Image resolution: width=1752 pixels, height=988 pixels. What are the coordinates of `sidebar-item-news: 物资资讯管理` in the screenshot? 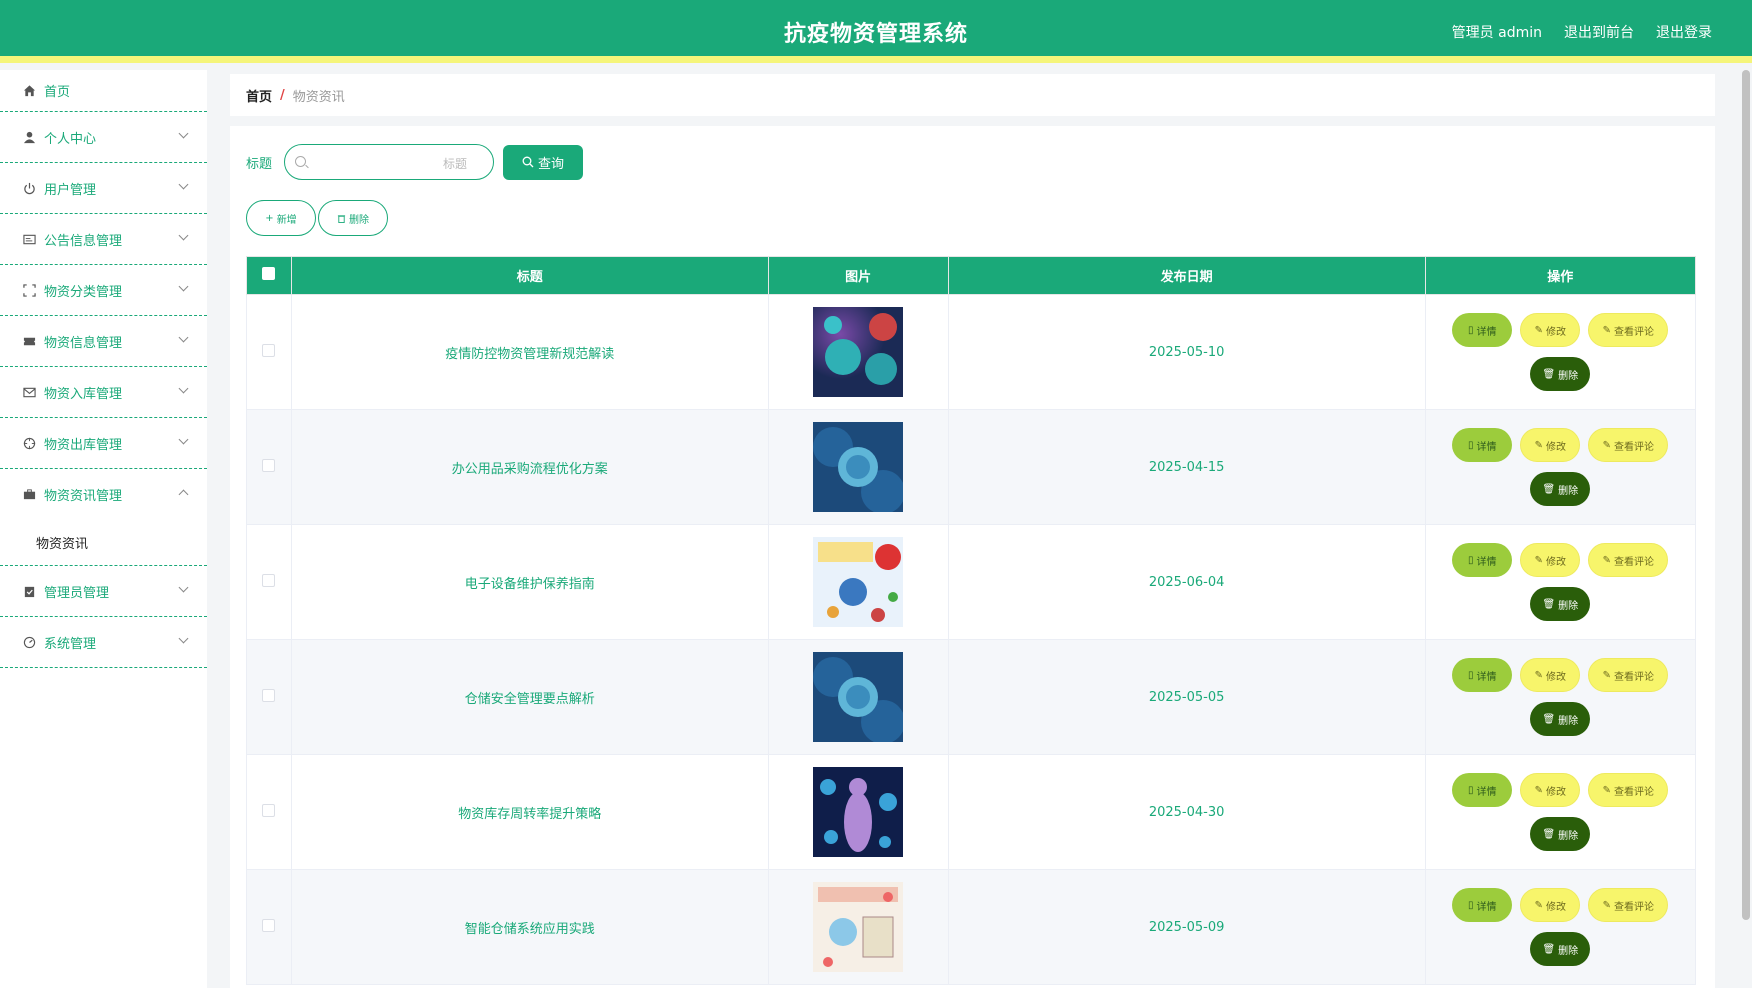 It's located at (103, 494).